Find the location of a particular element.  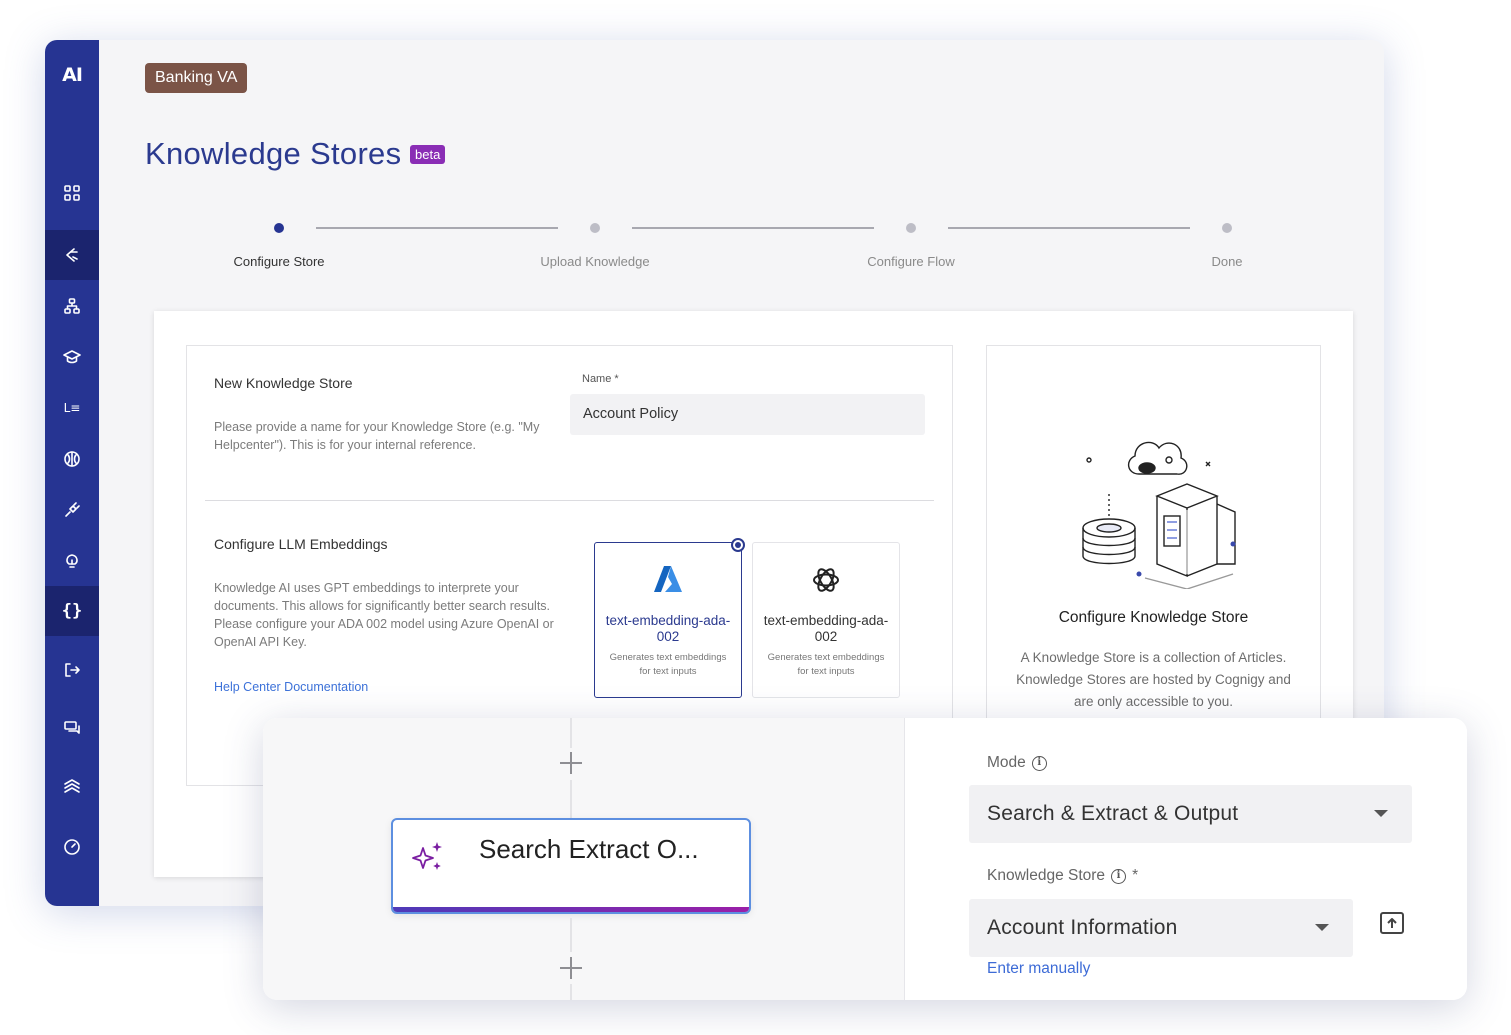

sidebar-item-insights is located at coordinates (72, 561).